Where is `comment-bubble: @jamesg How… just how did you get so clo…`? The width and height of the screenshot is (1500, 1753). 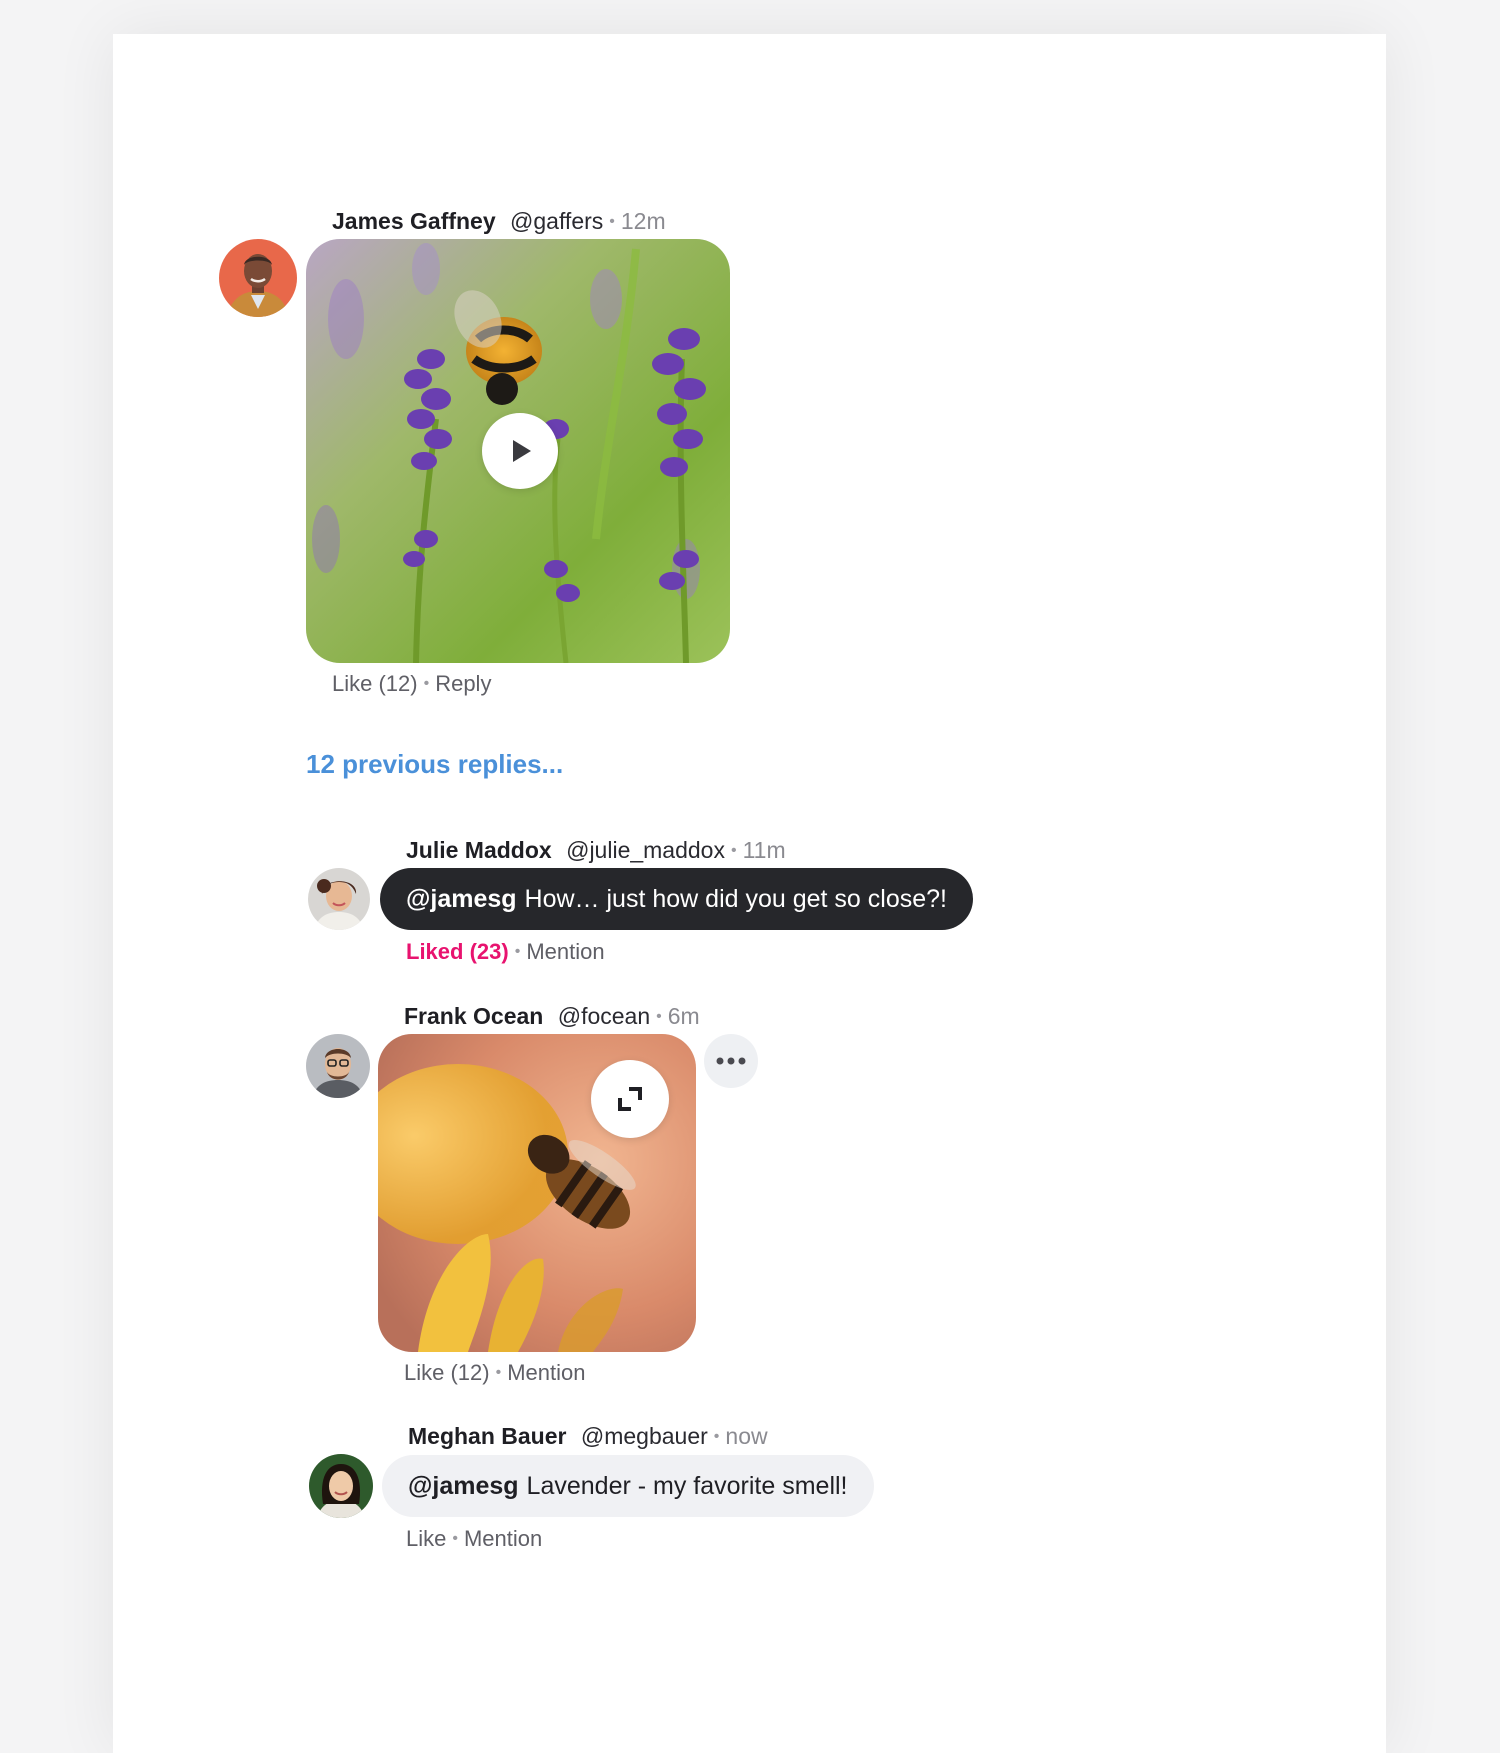
comment-bubble: @jamesg How… just how did you get so clo… is located at coordinates (676, 899).